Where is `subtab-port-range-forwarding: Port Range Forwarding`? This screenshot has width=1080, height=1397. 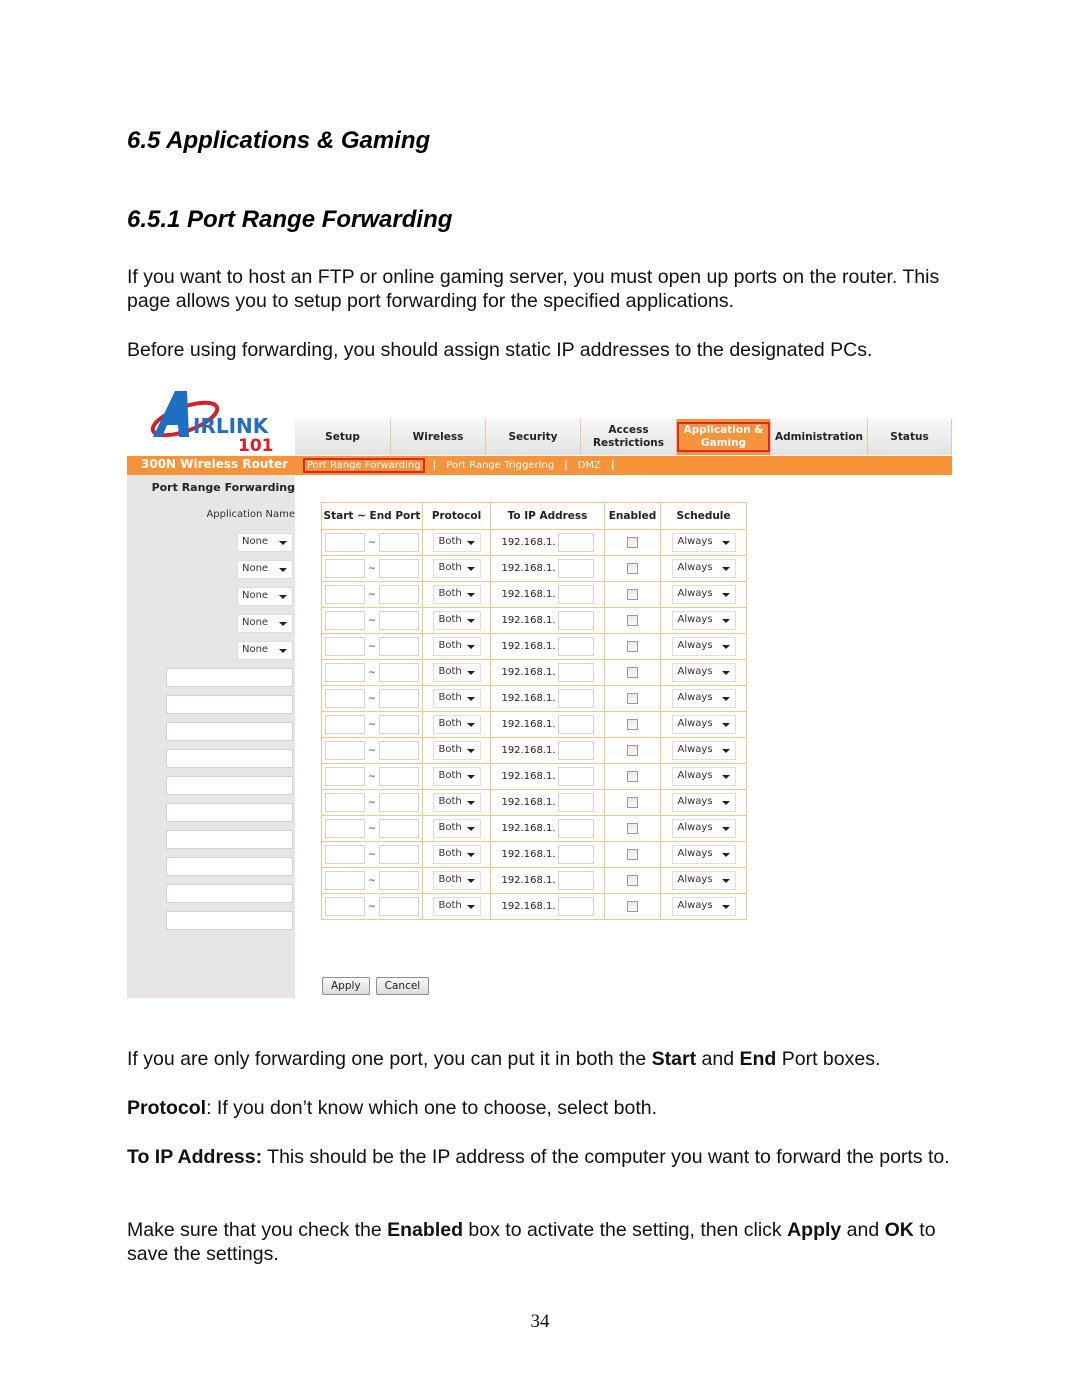 subtab-port-range-forwarding: Port Range Forwarding is located at coordinates (364, 465).